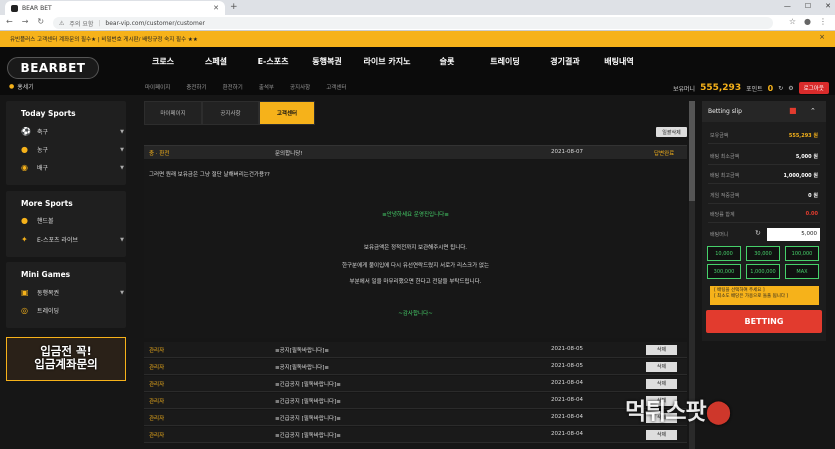 The width and height of the screenshot is (835, 449). I want to click on content-tabs: 마이페이지 공지사항 고객센터, so click(229, 113).